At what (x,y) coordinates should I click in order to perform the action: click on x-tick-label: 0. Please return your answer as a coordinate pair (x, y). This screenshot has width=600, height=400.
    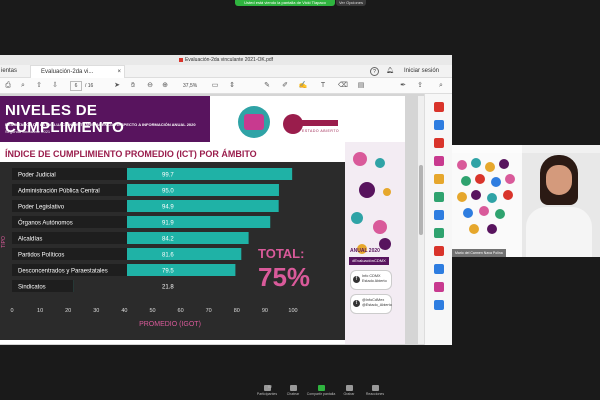
    Looking at the image, I should click on (11, 311).